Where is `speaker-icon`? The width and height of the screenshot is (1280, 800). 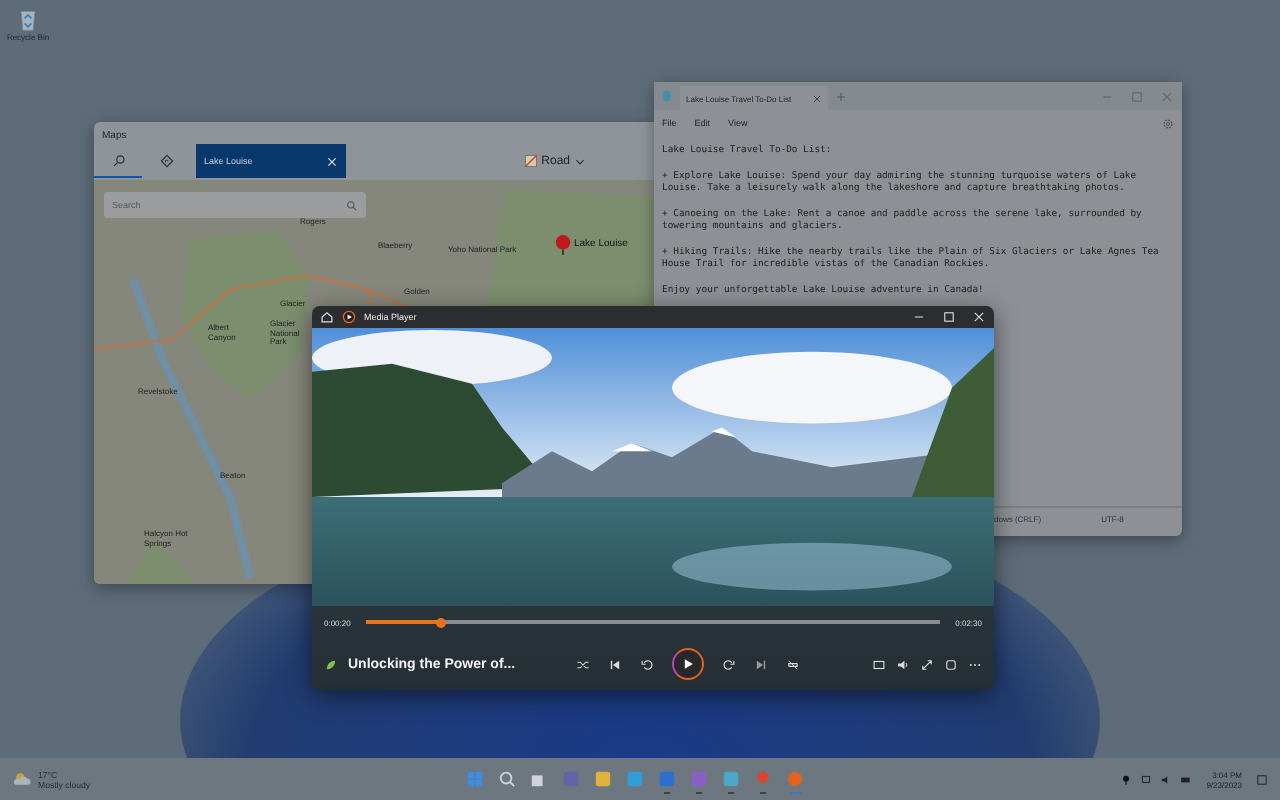
speaker-icon is located at coordinates (1166, 779).